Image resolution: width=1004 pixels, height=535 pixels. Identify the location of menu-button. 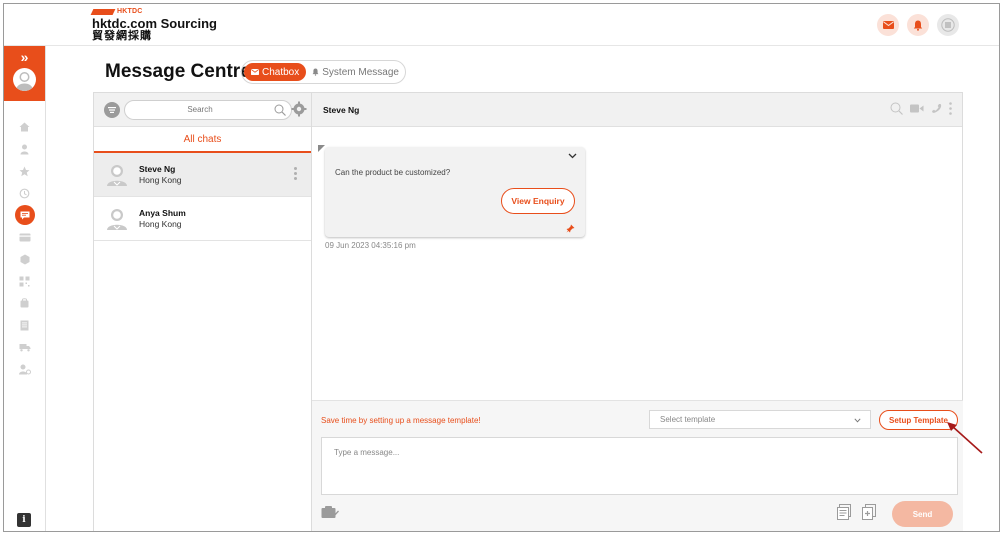
(948, 25).